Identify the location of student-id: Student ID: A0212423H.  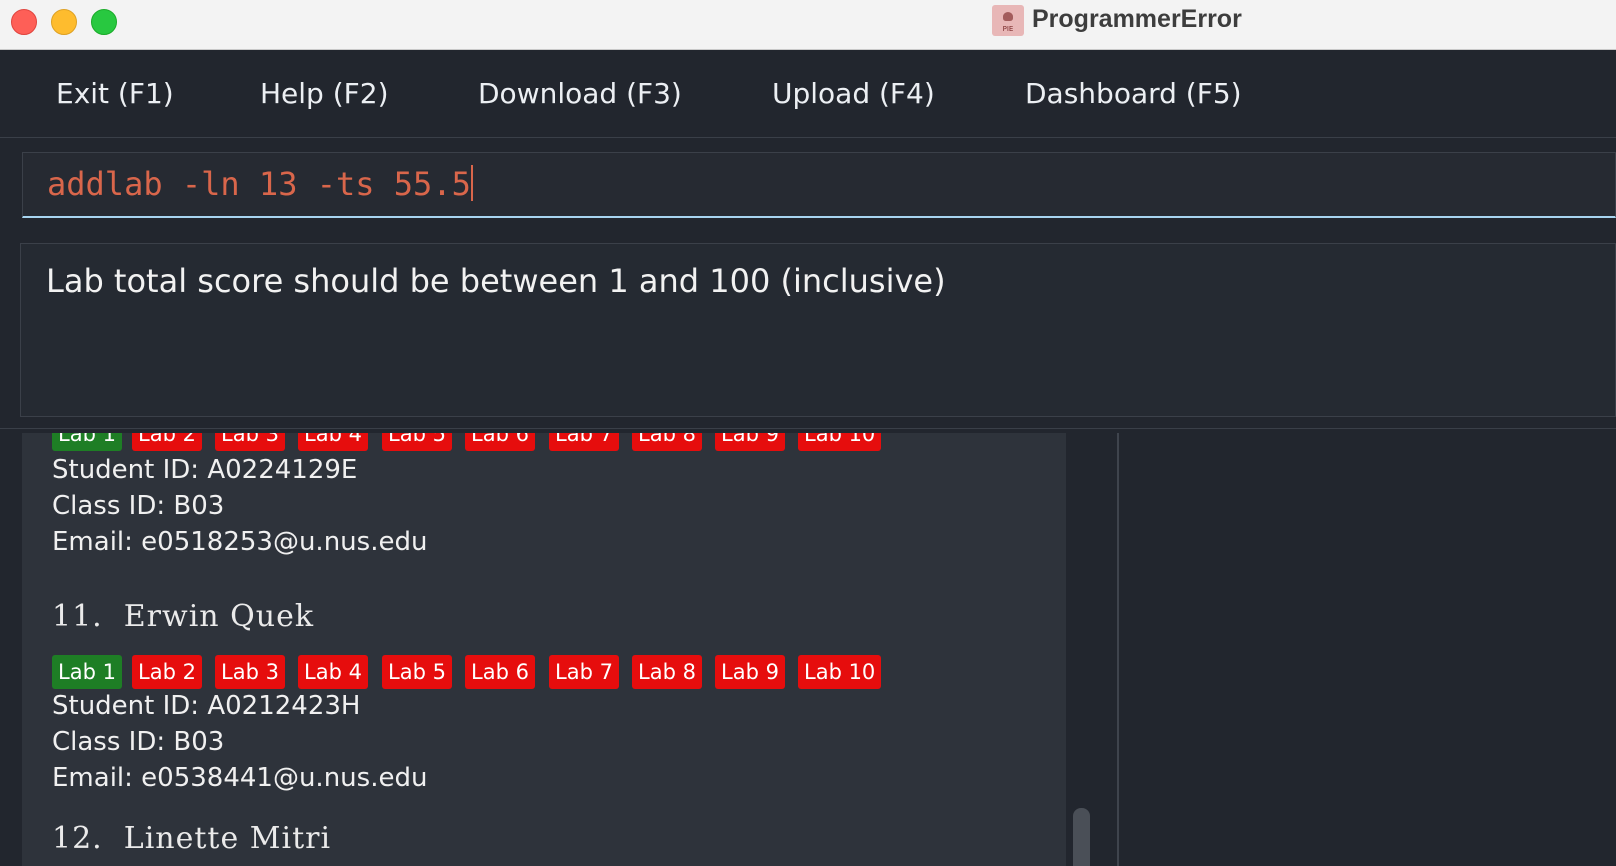
(206, 706).